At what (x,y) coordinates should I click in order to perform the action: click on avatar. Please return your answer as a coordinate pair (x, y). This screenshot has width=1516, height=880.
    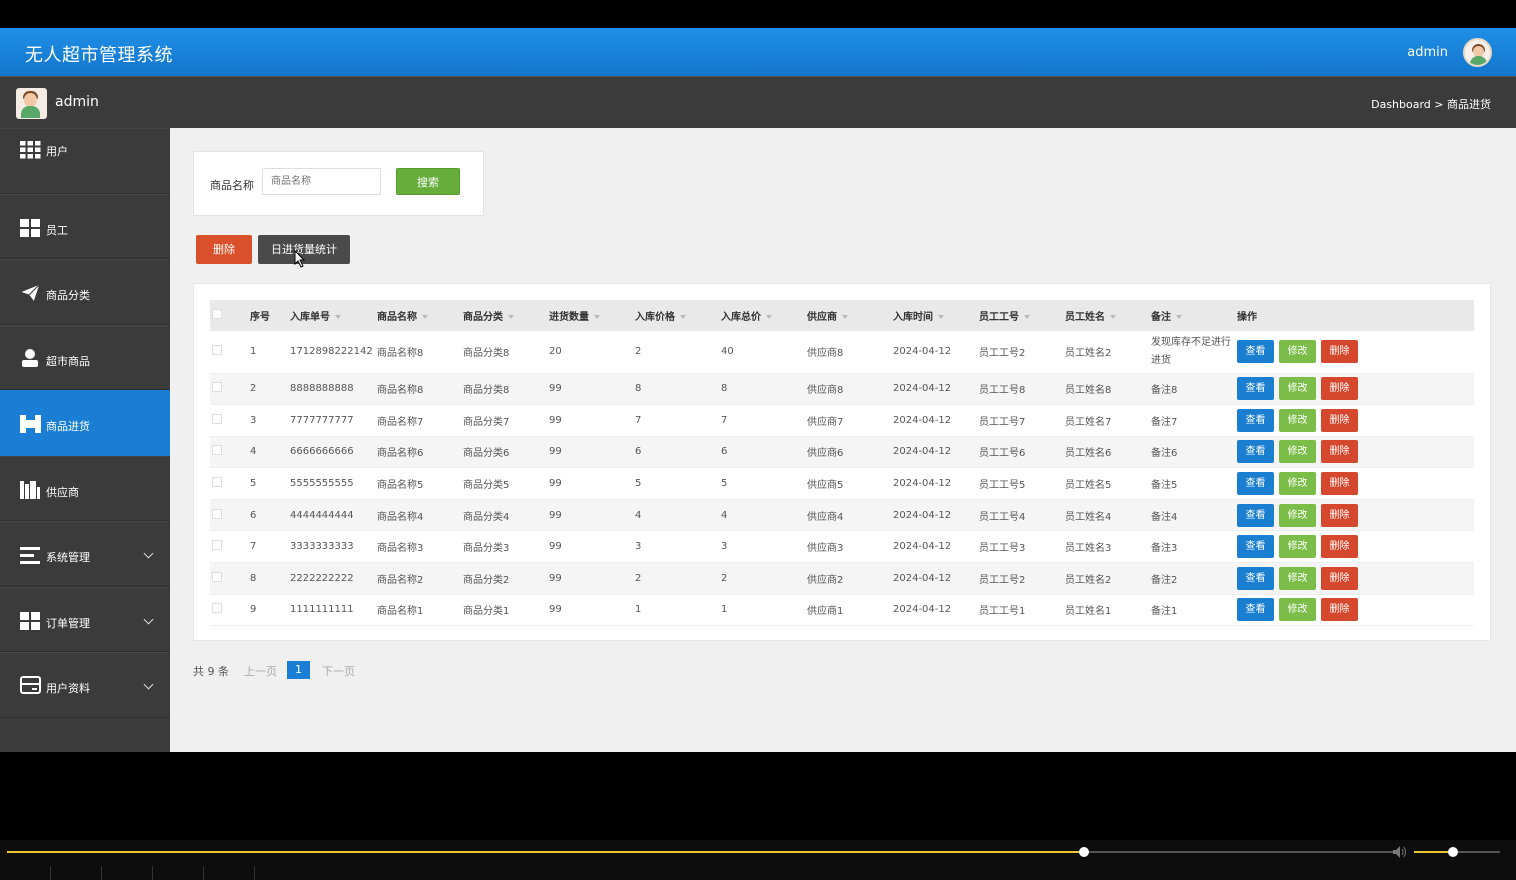
    Looking at the image, I should click on (31, 103).